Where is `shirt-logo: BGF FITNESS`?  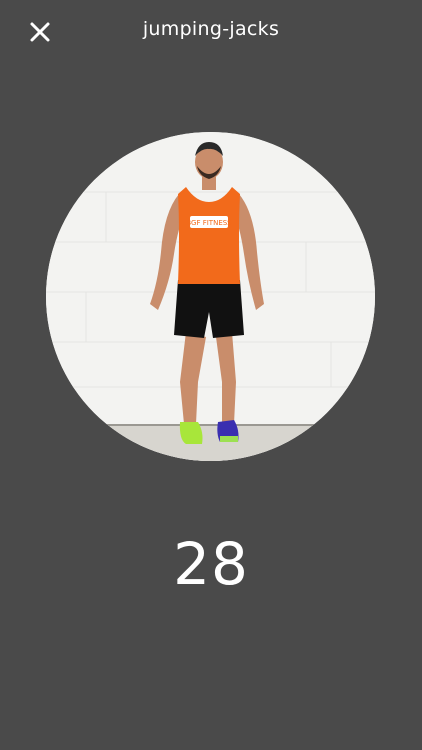 shirt-logo: BGF FITNESS is located at coordinates (209, 223).